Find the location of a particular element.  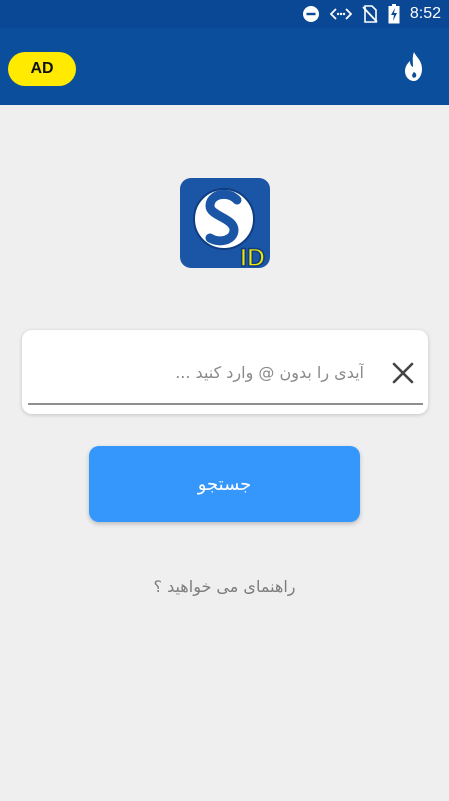

ad-button: AD is located at coordinates (42, 69).